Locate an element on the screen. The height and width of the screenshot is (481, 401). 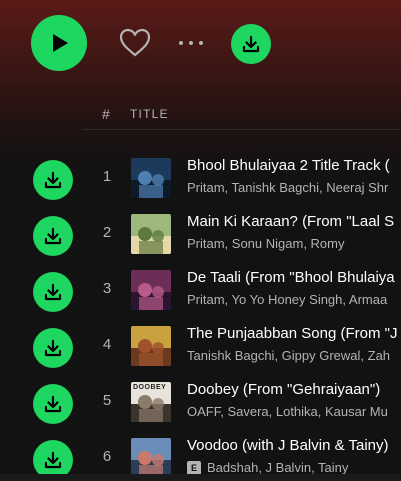
tracklist-header: # TITLE is located at coordinates (241, 115).